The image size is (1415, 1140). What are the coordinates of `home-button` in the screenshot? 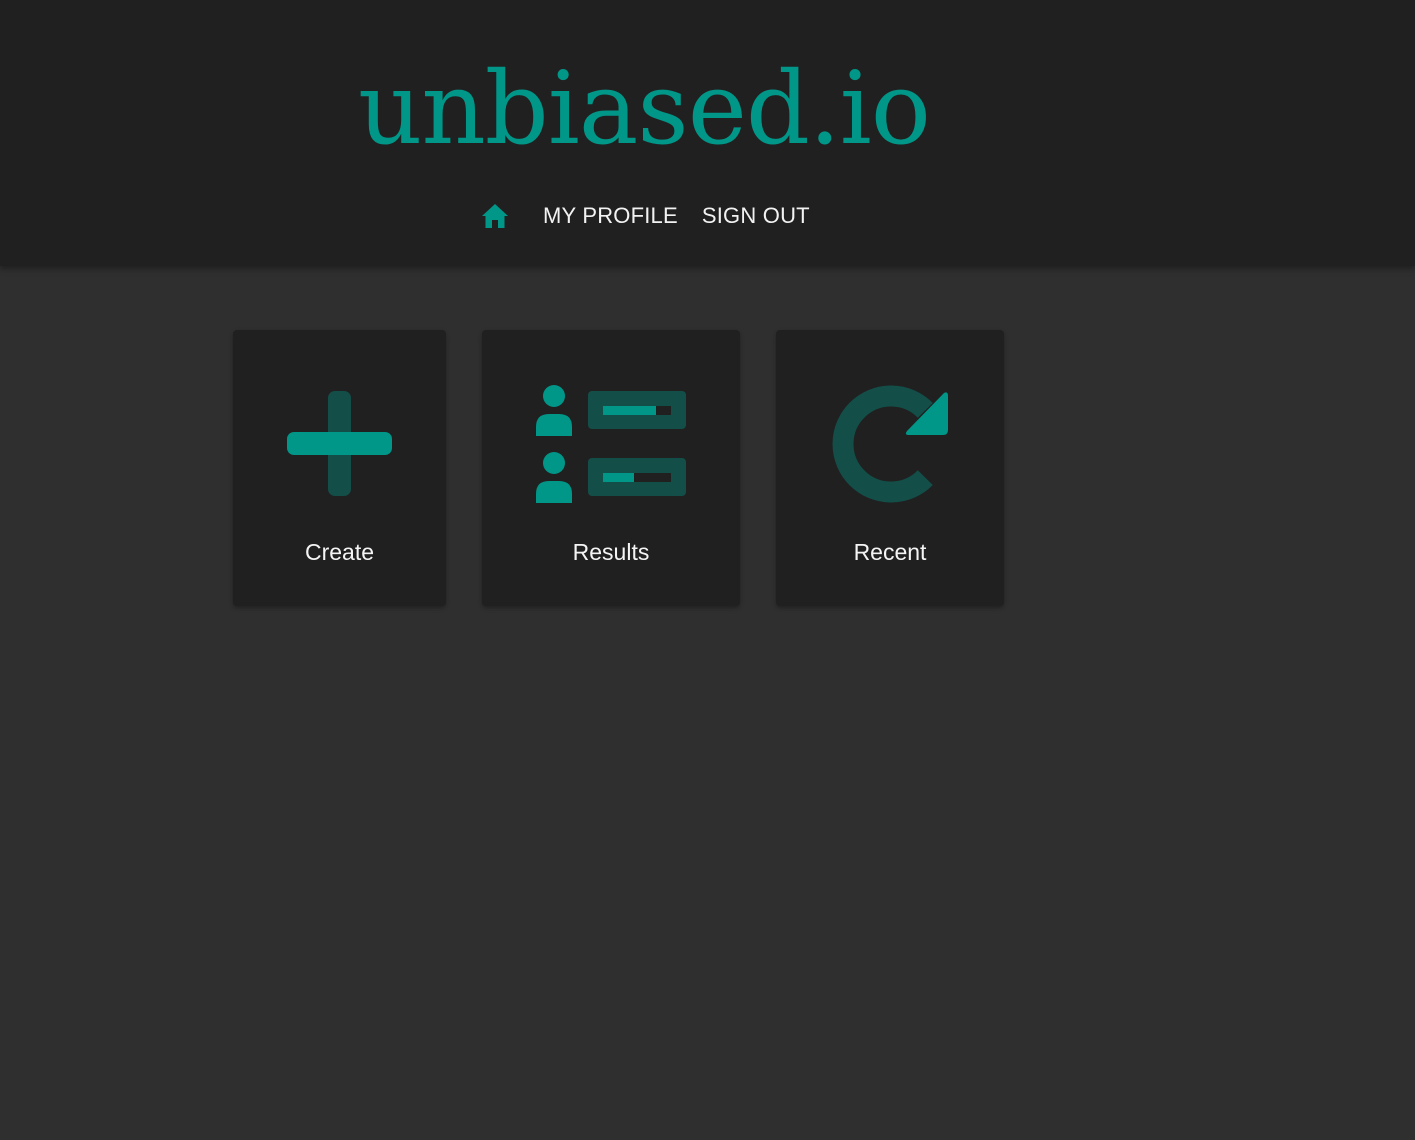 It's located at (495, 216).